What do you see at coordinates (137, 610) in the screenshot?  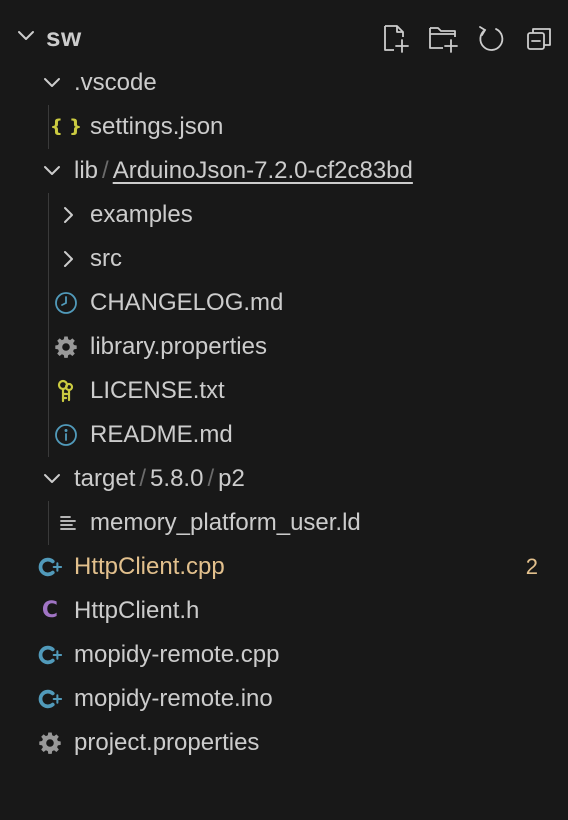 I see `file-label: HttpClient.h` at bounding box center [137, 610].